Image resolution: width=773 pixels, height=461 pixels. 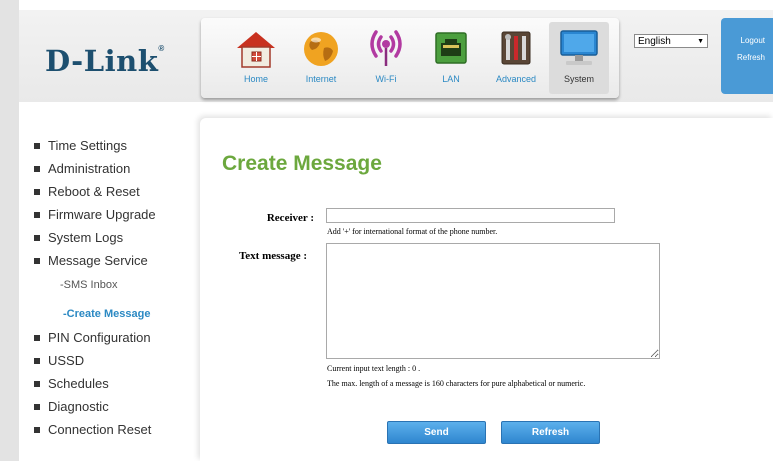 What do you see at coordinates (112, 145) in the screenshot?
I see `sidebar-item-time-settings: Time Settings` at bounding box center [112, 145].